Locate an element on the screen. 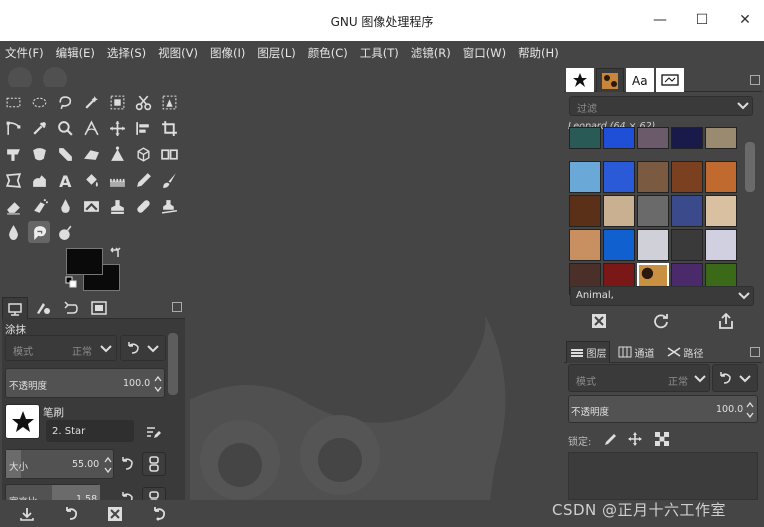 This screenshot has height=527, width=764. menu-file: 文件(F) is located at coordinates (24, 53).